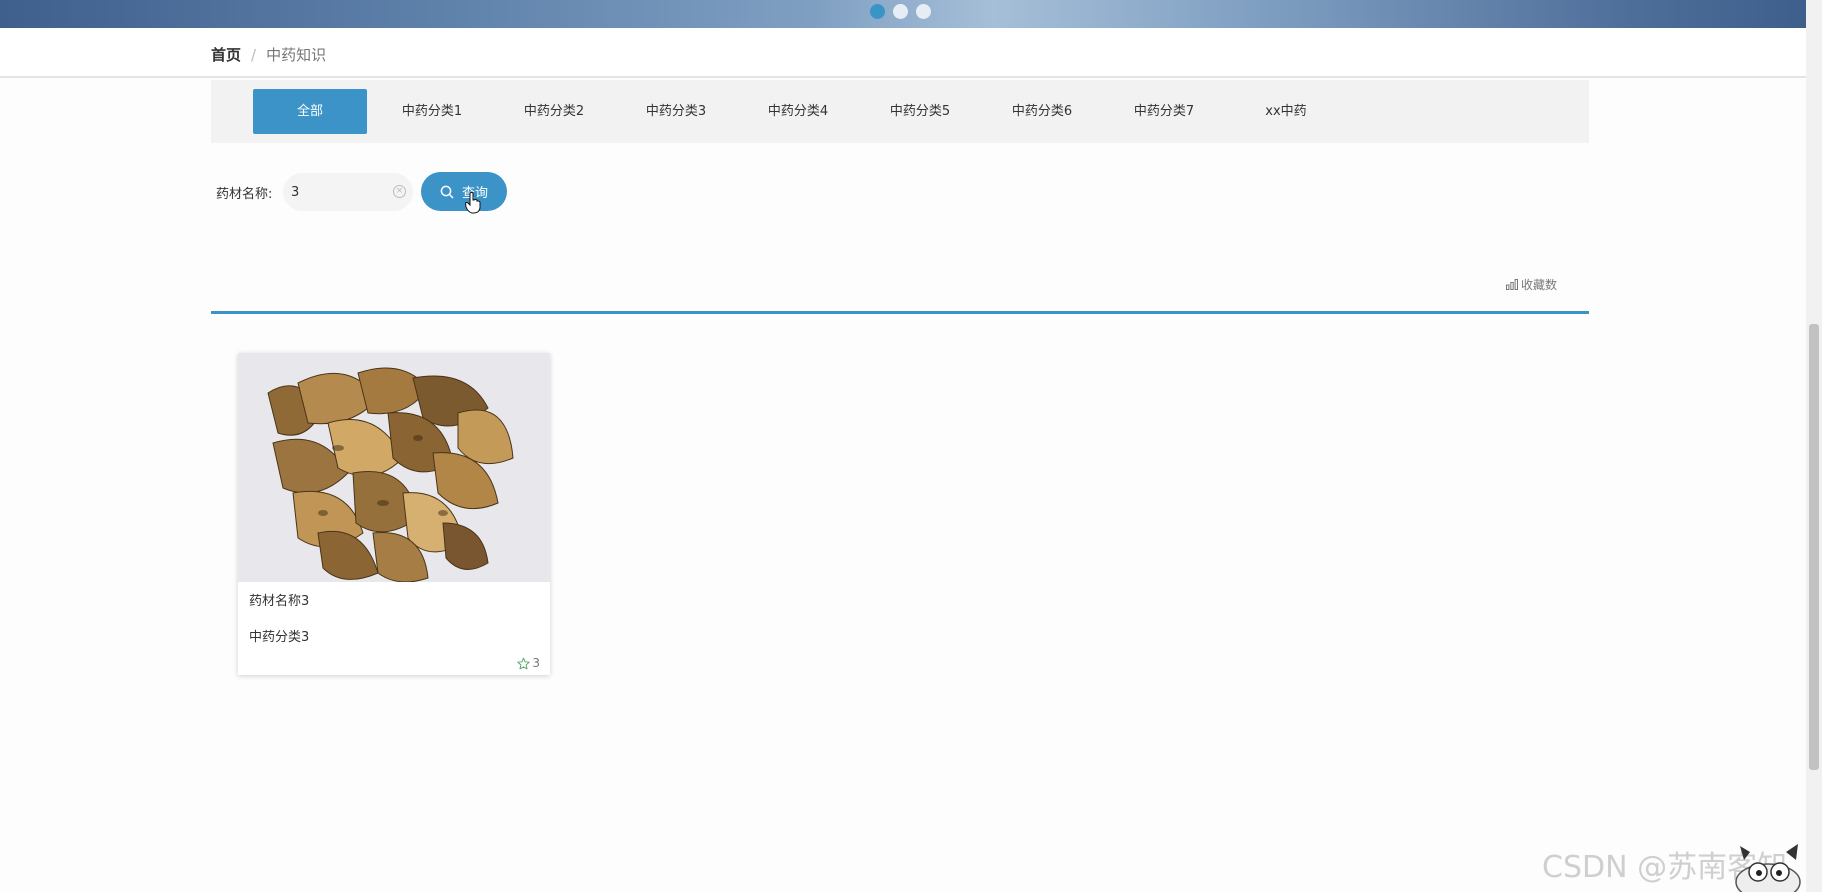 This screenshot has height=892, width=1822. I want to click on sort-label: 收藏数, so click(1539, 285).